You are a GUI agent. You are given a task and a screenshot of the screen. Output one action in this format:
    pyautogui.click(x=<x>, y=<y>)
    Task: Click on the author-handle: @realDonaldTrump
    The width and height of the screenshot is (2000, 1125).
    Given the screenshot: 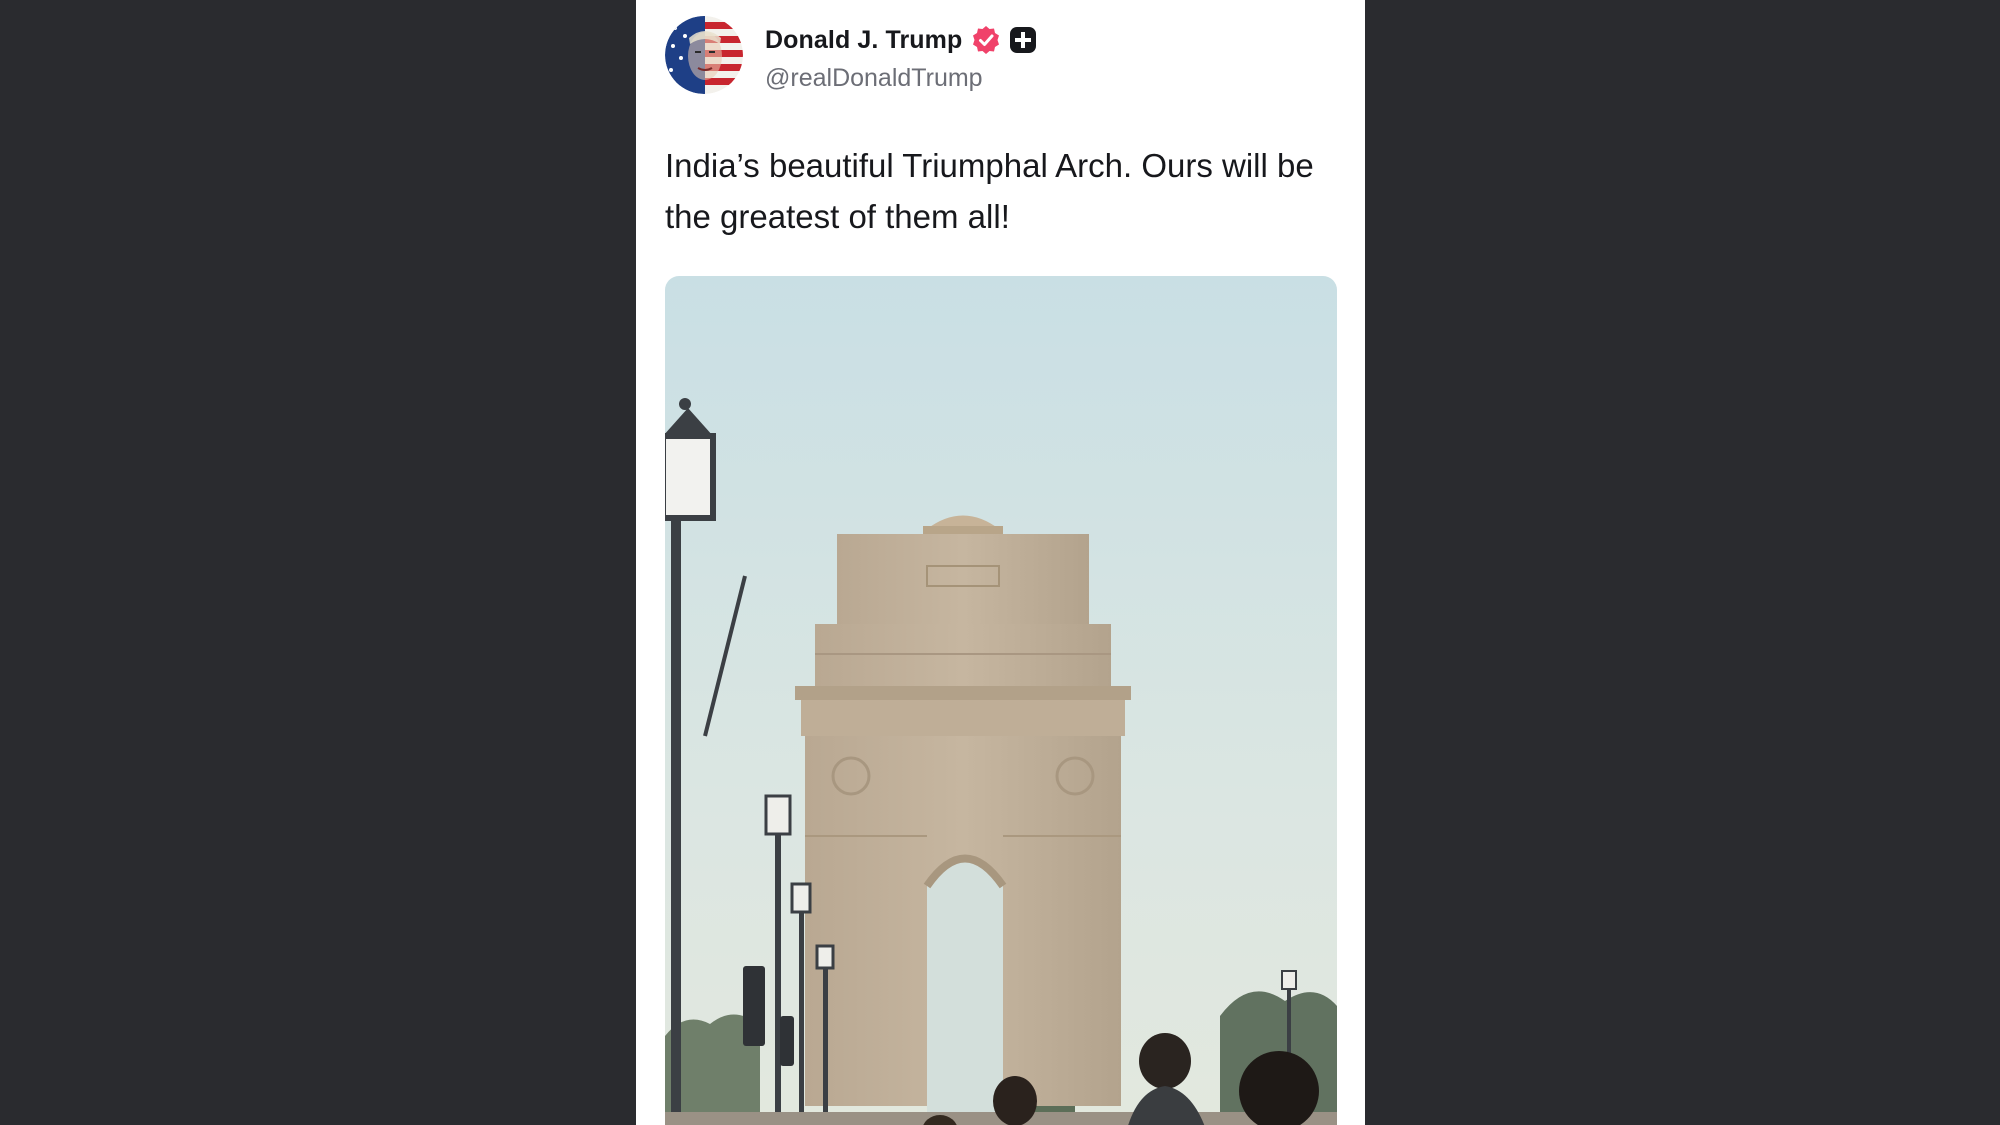 What is the action you would take?
    pyautogui.click(x=874, y=78)
    